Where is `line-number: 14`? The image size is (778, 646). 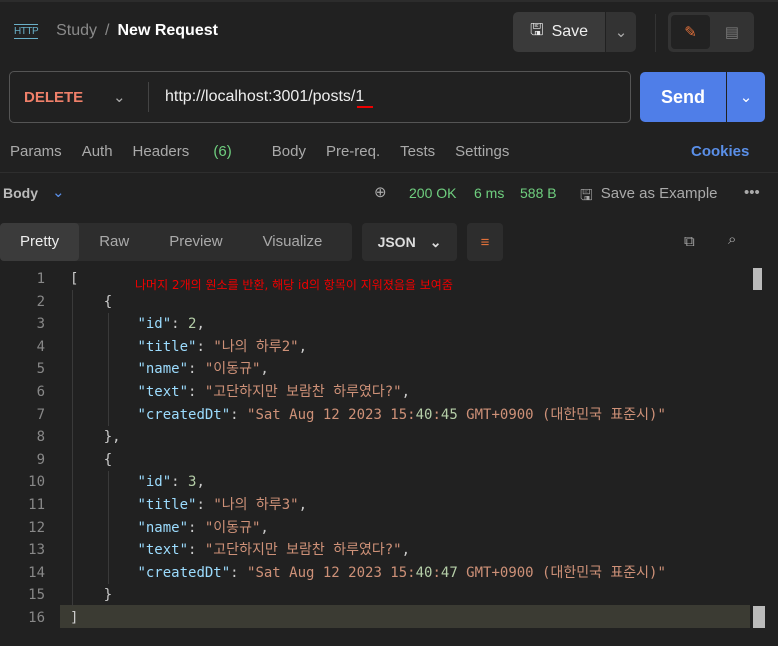 line-number: 14 is located at coordinates (36, 572).